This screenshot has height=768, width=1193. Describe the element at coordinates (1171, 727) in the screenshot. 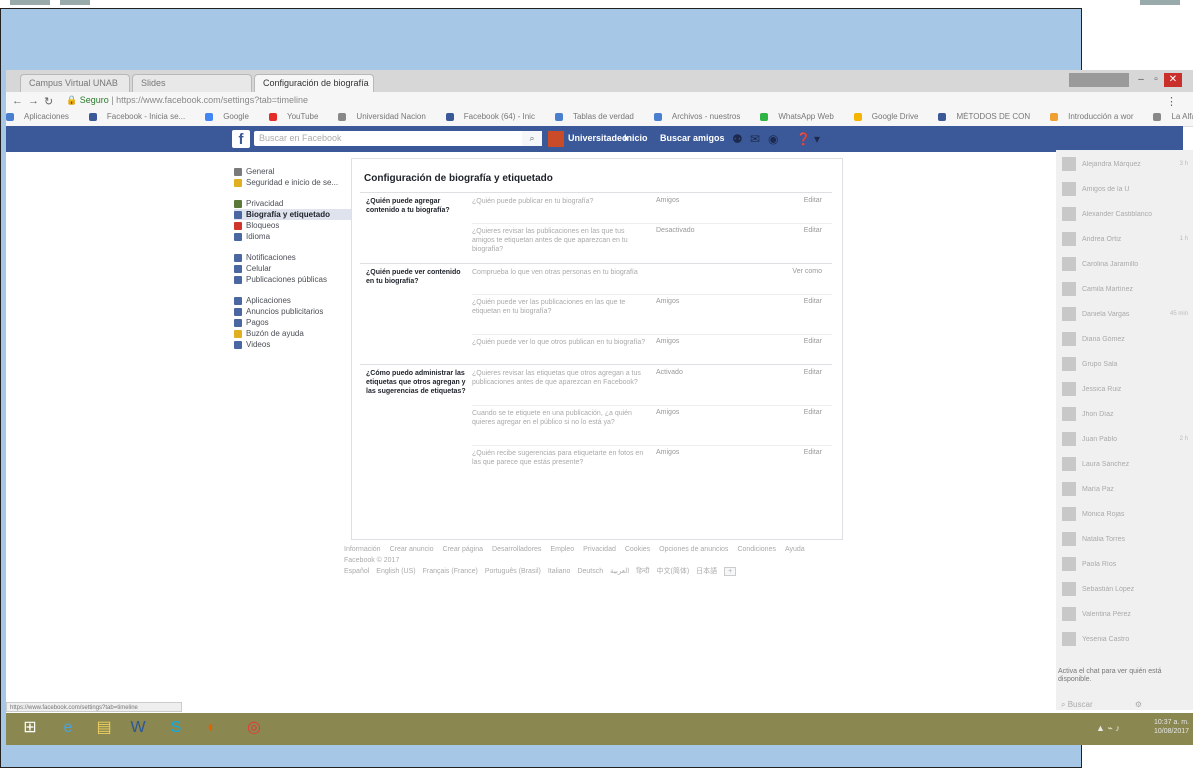

I see `clock: 10:37 a. m. 10/08/2017` at that location.